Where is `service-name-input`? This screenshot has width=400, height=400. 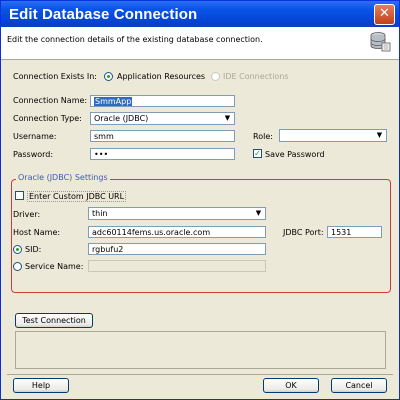
service-name-input is located at coordinates (177, 266).